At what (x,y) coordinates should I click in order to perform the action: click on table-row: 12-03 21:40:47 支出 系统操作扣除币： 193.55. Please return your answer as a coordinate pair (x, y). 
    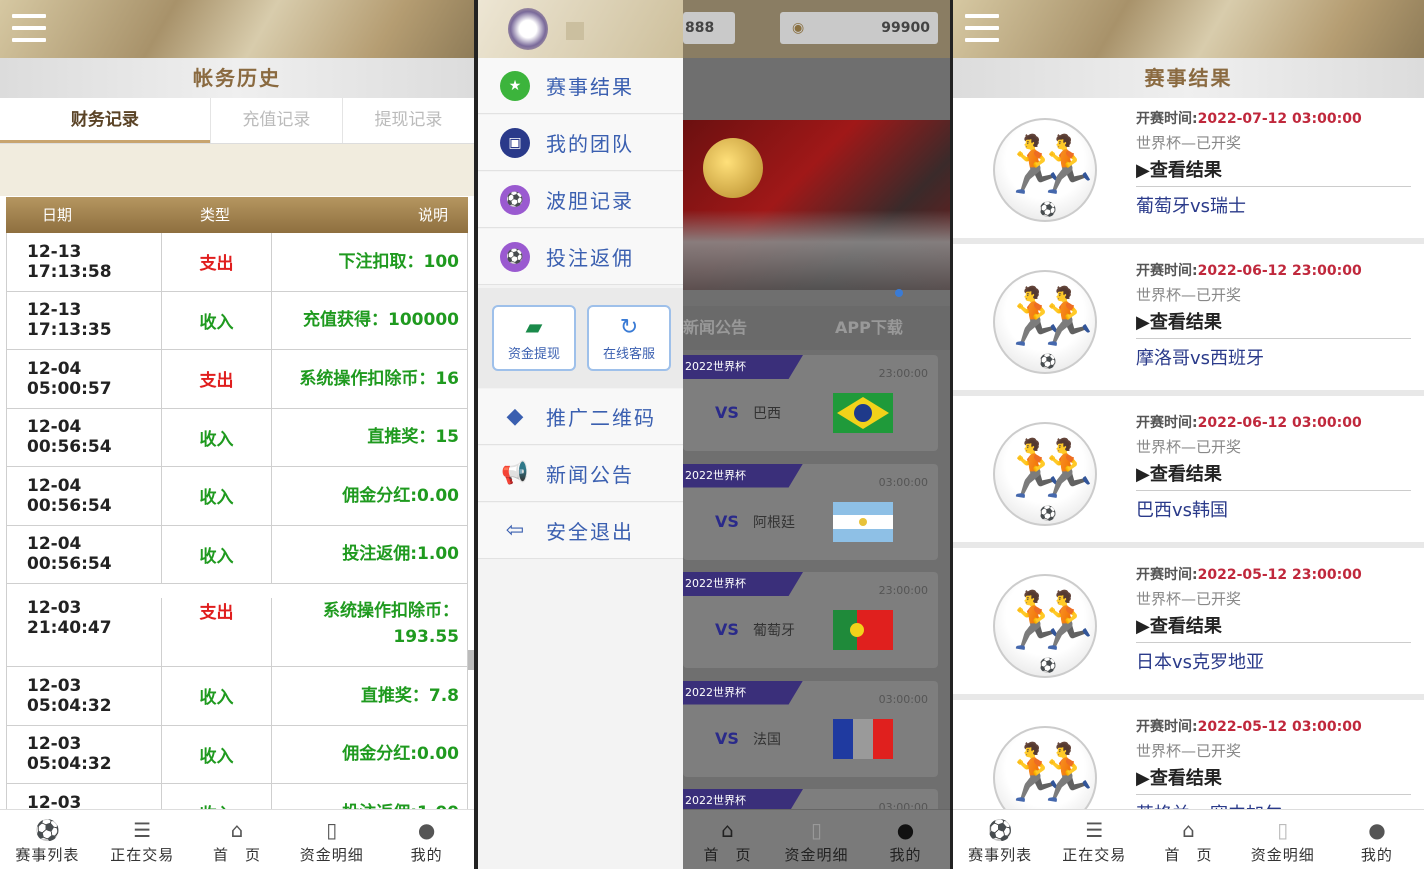
    Looking at the image, I should click on (237, 625).